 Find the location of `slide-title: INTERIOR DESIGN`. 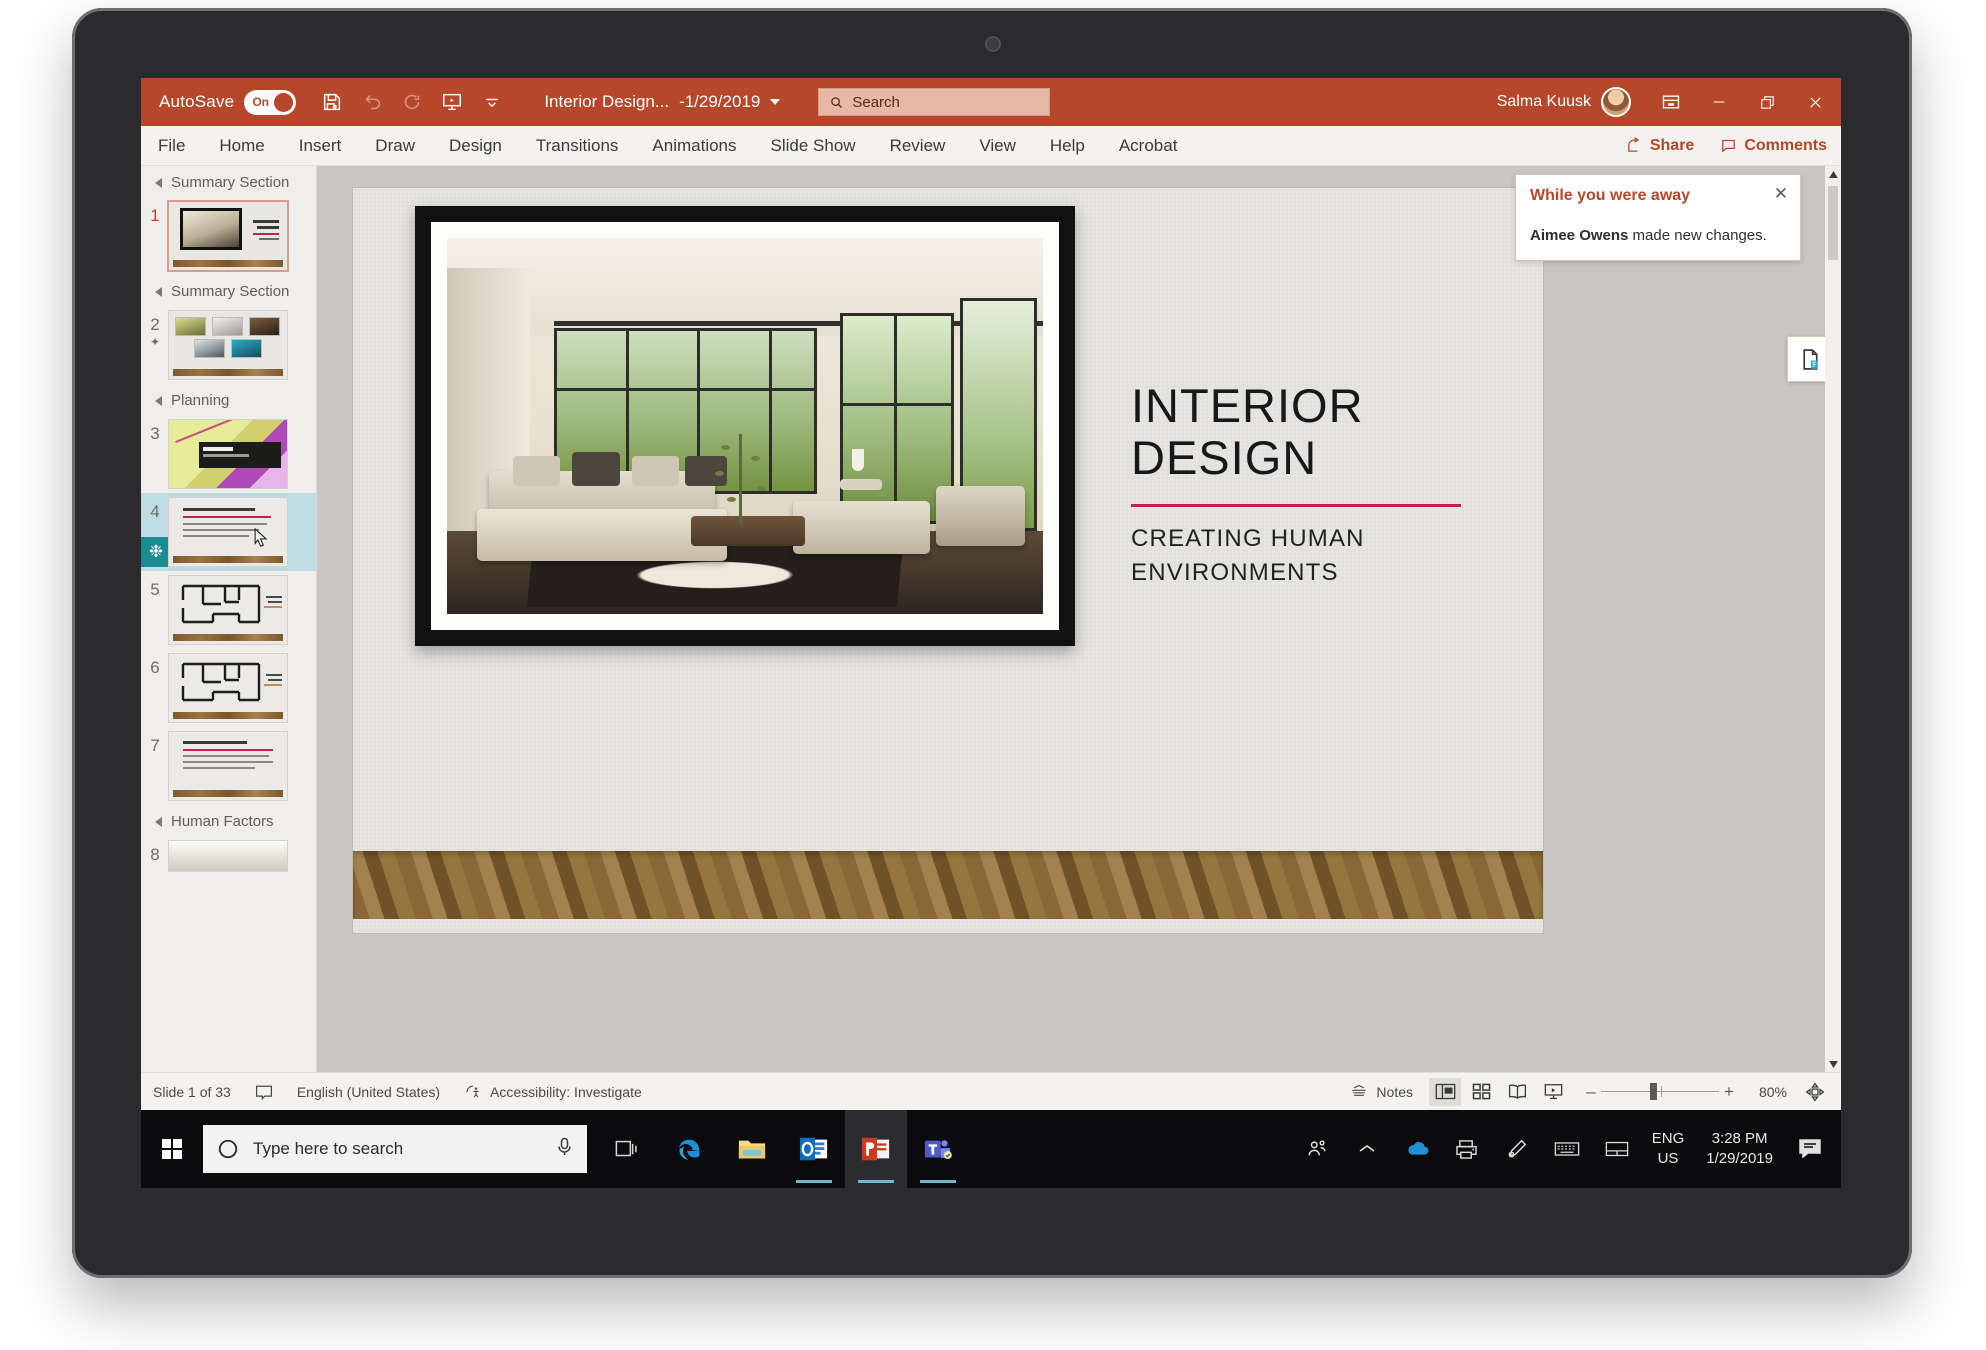

slide-title: INTERIOR DESIGN is located at coordinates (1311, 432).